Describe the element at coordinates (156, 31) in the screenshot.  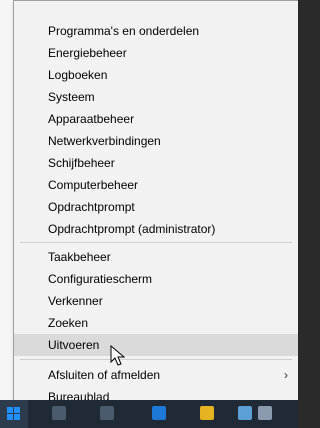
I see `menu-item-programs-features: Programma's en onderdelen` at that location.